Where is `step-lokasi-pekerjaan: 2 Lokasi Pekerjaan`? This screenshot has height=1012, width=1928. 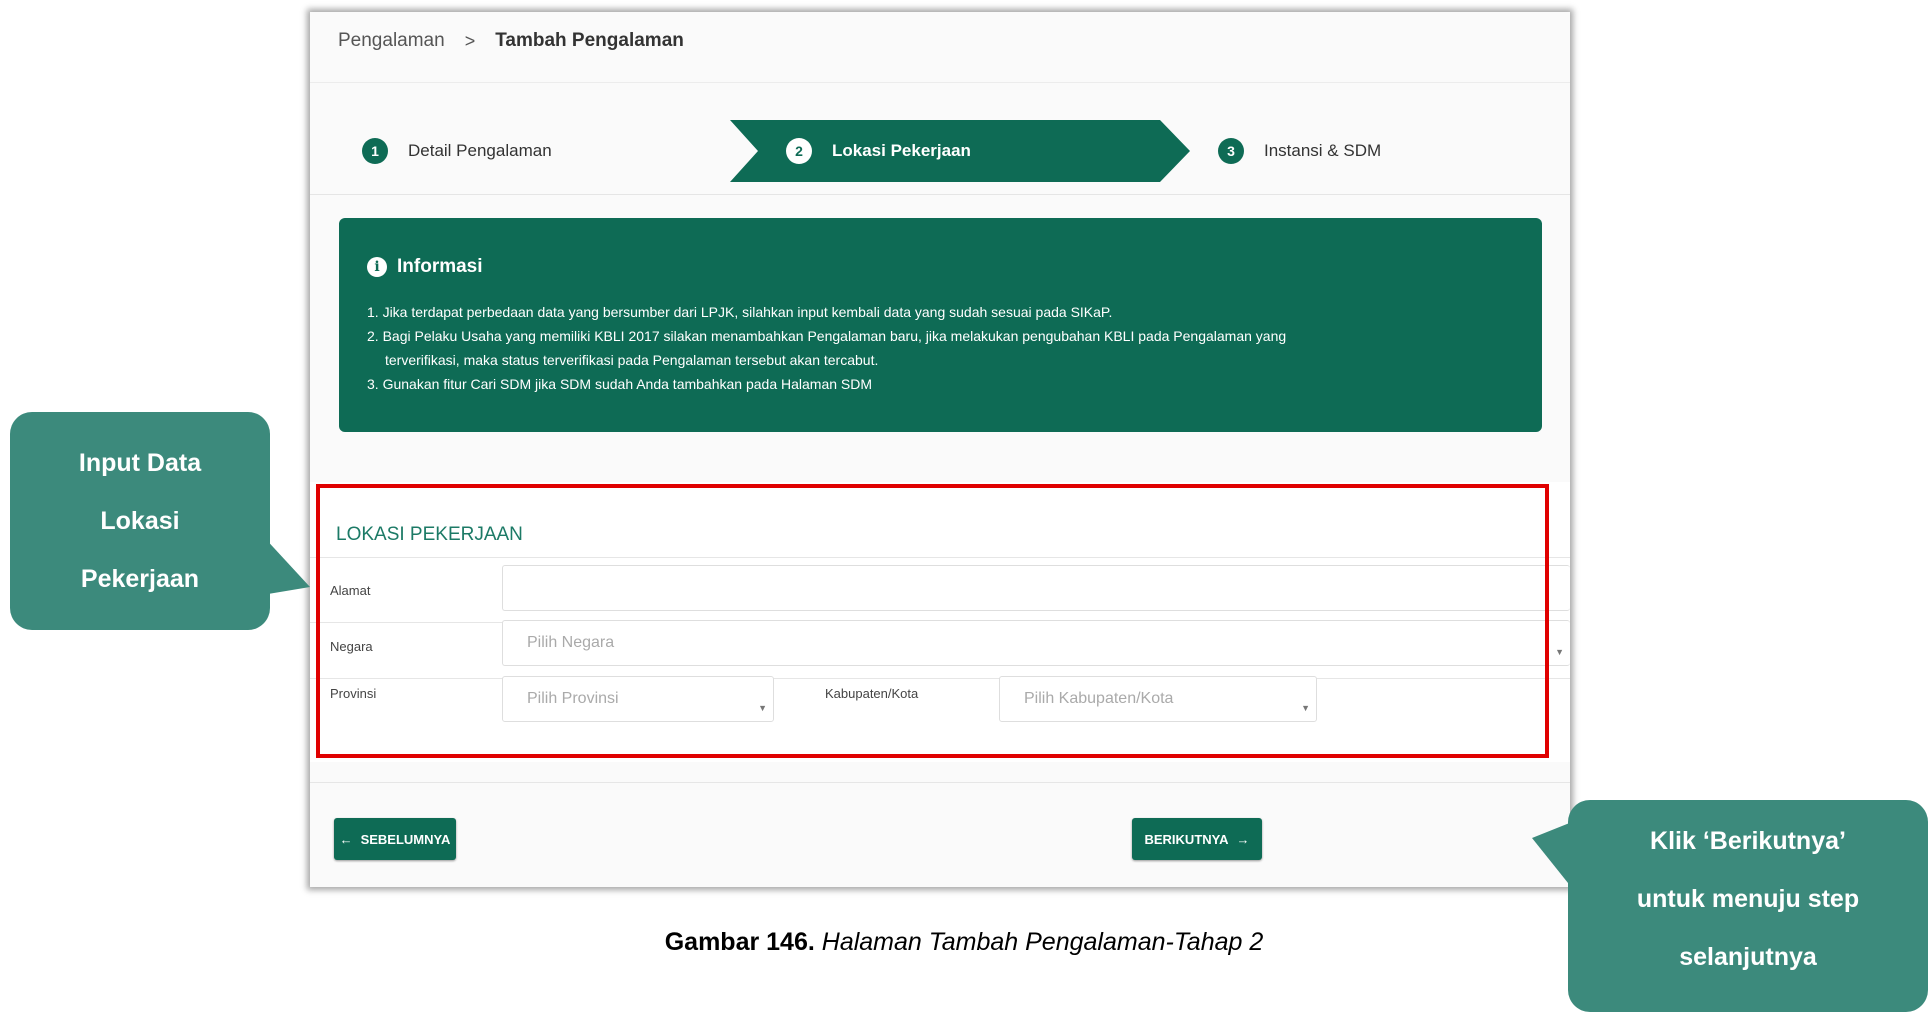 step-lokasi-pekerjaan: 2 Lokasi Pekerjaan is located at coordinates (878, 151).